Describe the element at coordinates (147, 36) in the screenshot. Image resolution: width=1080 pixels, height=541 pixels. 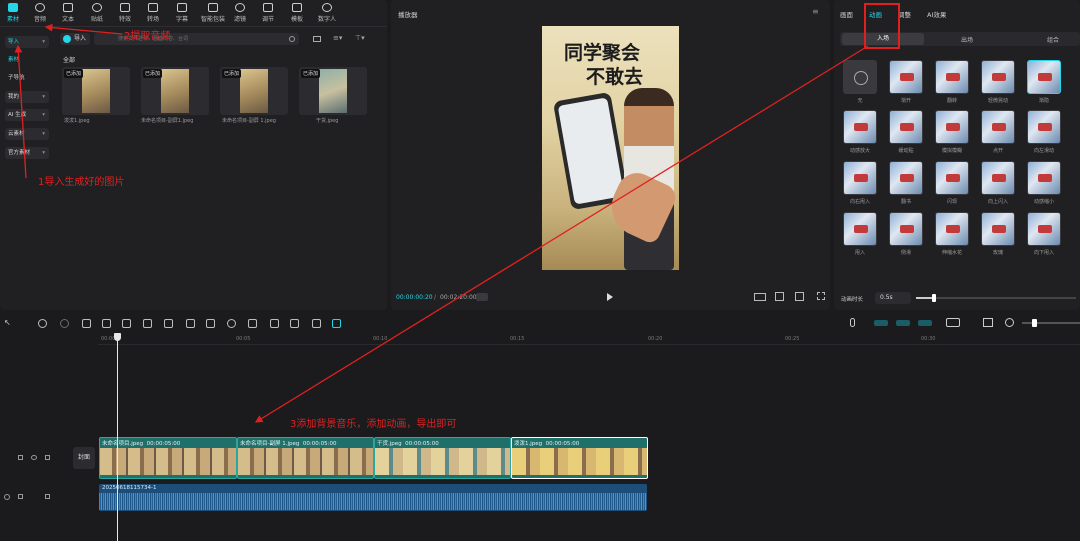
I see `annotation-step2: 2提取音频` at that location.